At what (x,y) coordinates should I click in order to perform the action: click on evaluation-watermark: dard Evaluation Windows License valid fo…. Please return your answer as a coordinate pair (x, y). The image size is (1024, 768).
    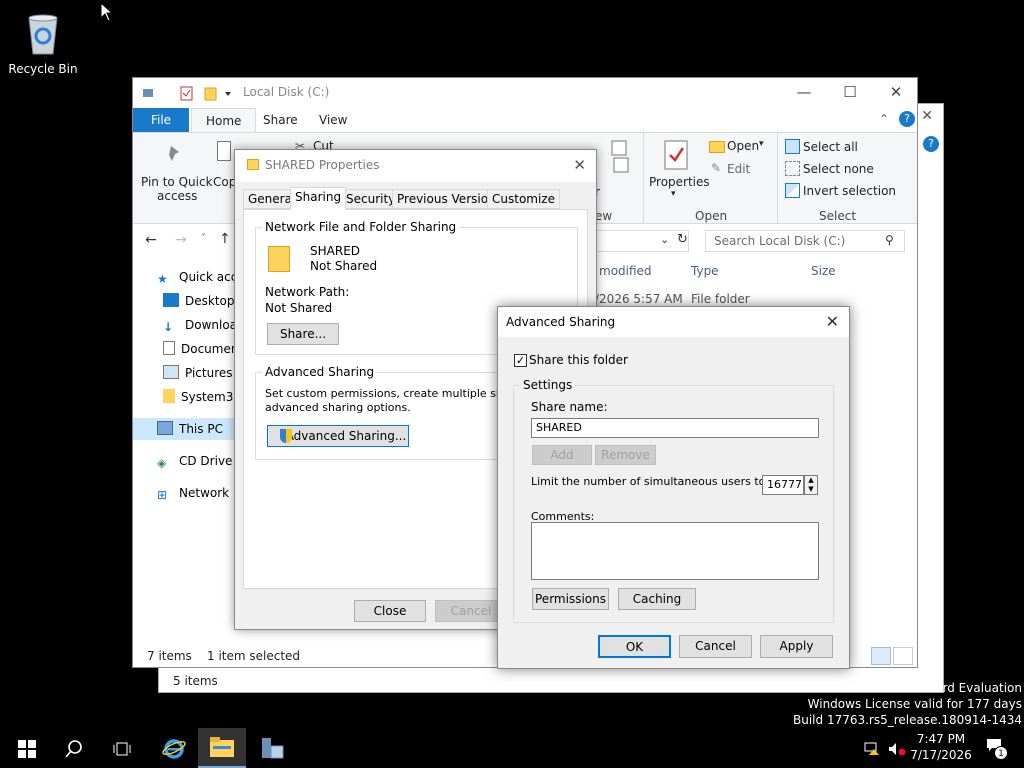
    Looking at the image, I should click on (907, 704).